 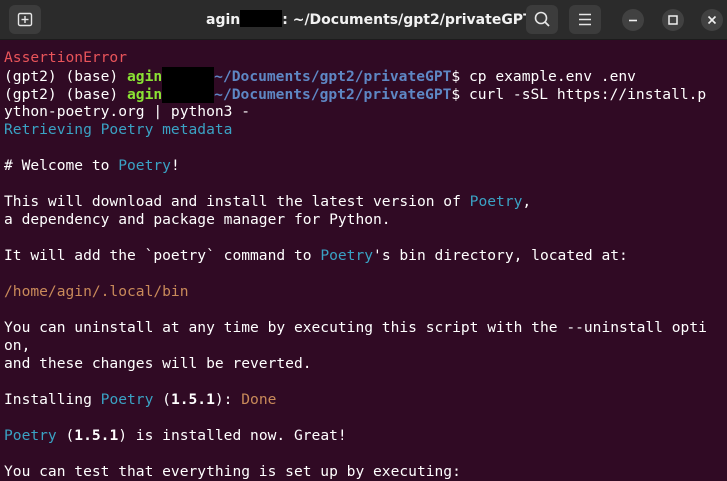 I want to click on output-text: ):, so click(x=228, y=399).